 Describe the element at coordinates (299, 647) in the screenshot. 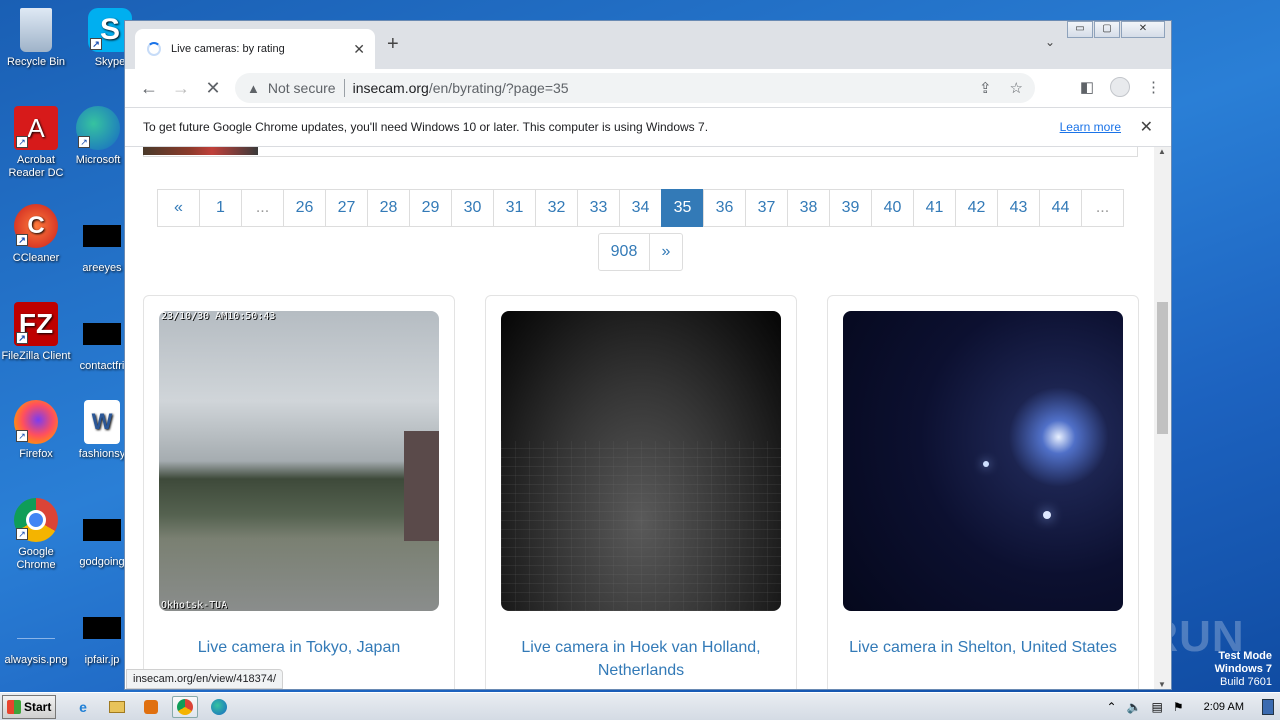

I see `camera-caption-link: Live camera in Tokyo, Japan` at that location.